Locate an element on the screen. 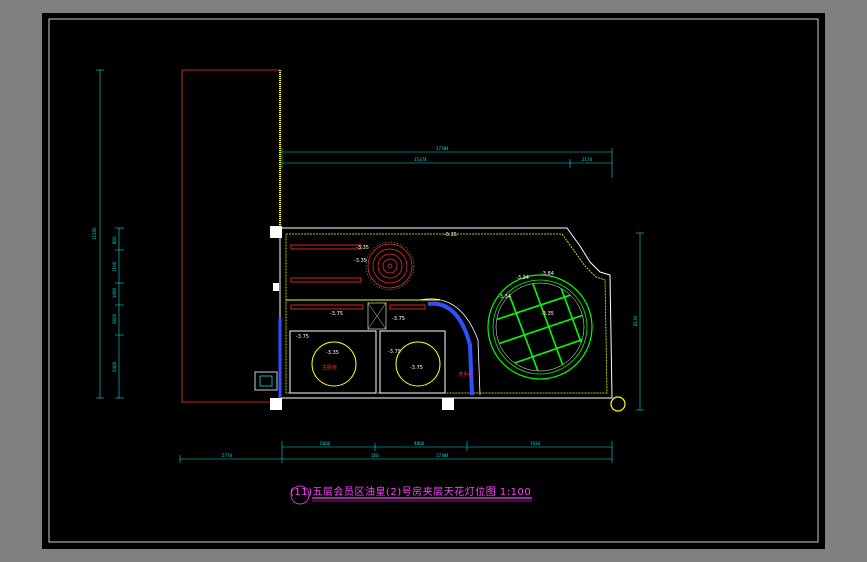 The height and width of the screenshot is (562, 867). elevator-box-inner is located at coordinates (266, 381).